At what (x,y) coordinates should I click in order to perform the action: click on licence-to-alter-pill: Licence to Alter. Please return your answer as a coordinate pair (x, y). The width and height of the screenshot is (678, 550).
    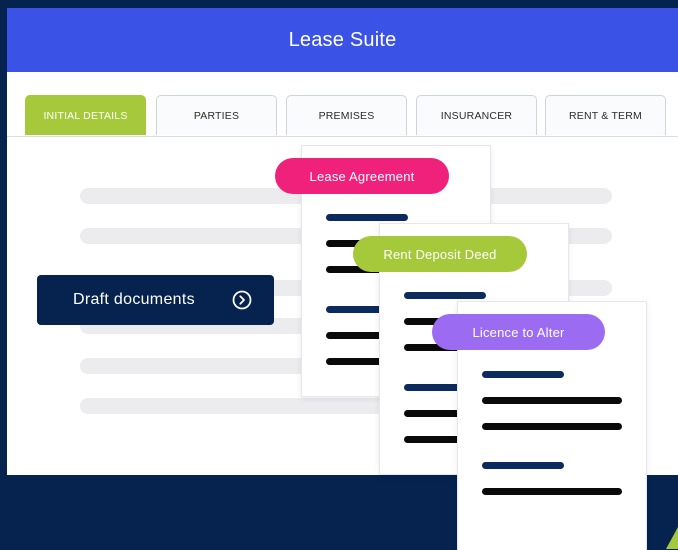
    Looking at the image, I should click on (518, 332).